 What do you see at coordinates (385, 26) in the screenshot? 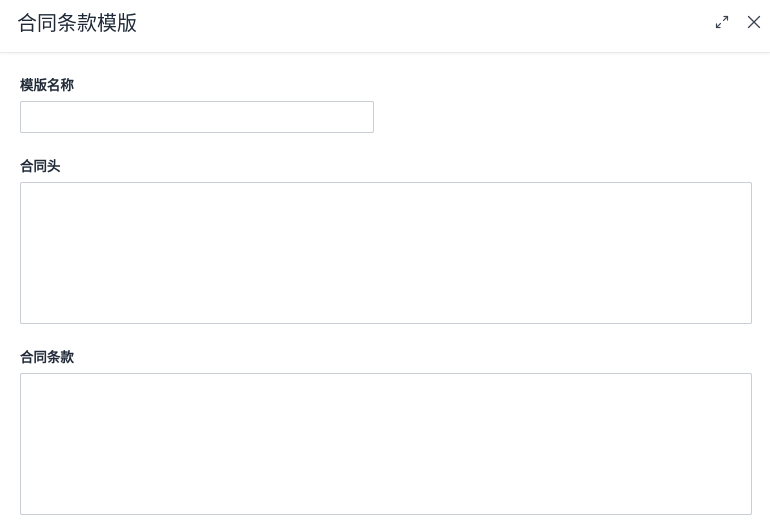
I see `dialog-header: 合同条款模版` at bounding box center [385, 26].